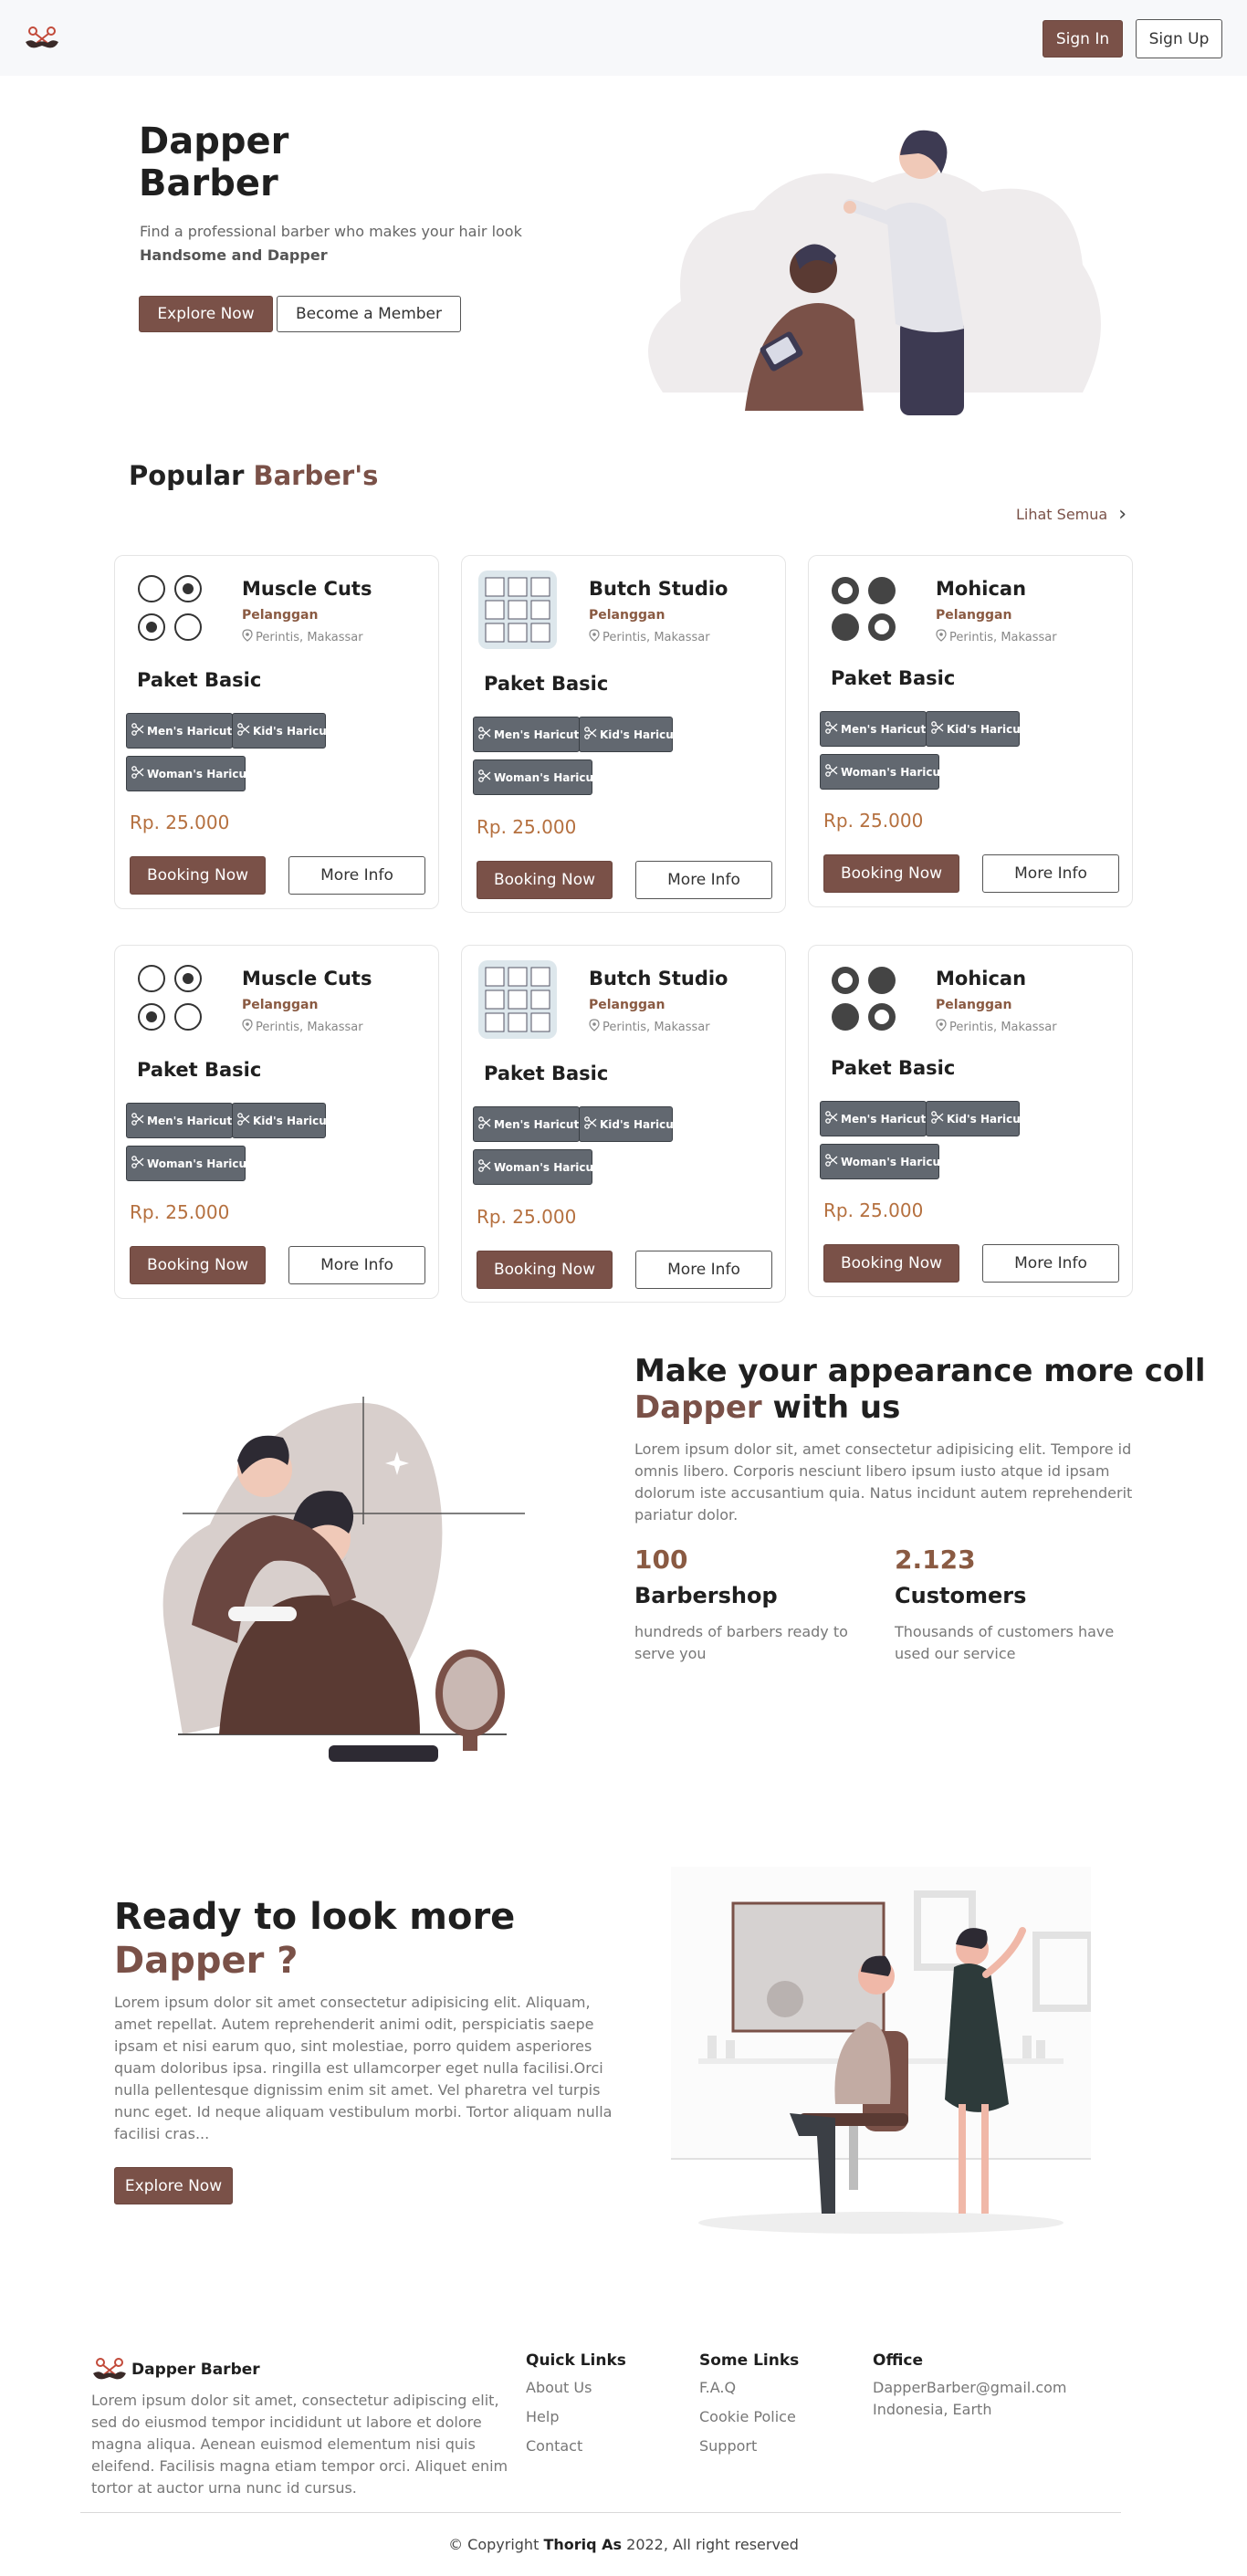 Image resolution: width=1247 pixels, height=2576 pixels. I want to click on copyright-post: 2022, All right reserved, so click(710, 2544).